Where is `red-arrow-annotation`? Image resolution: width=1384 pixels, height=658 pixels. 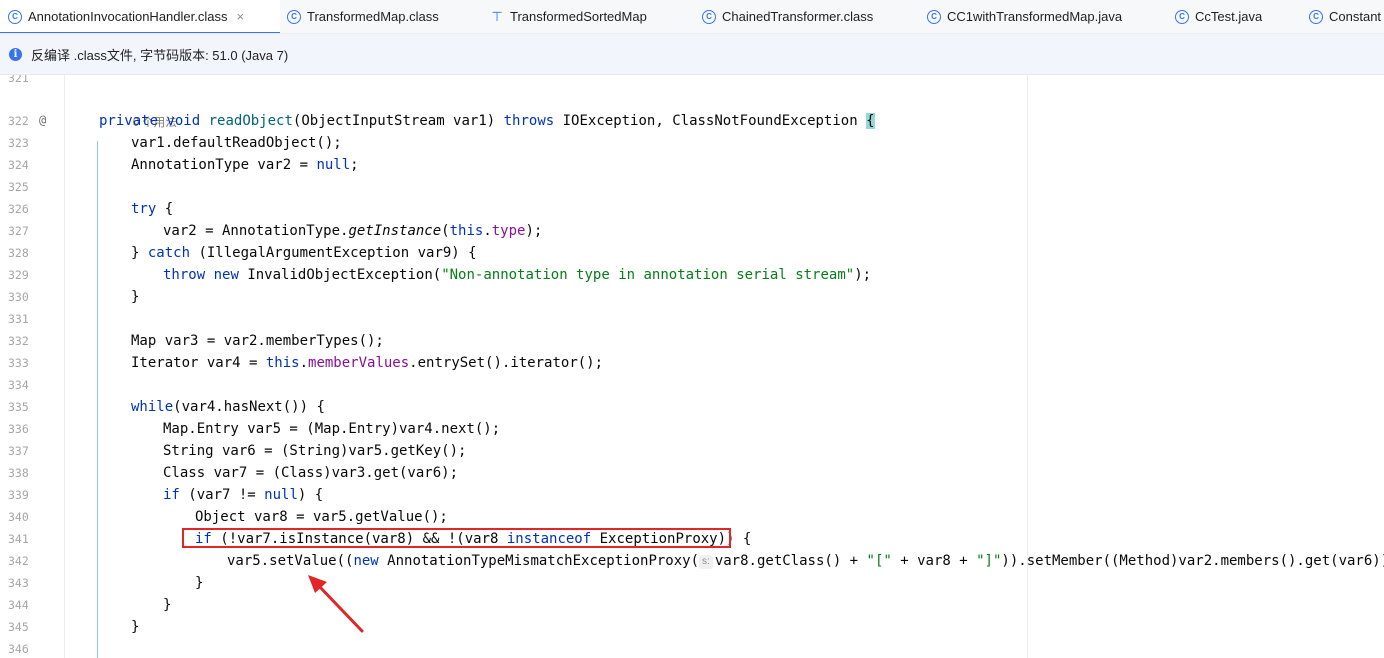
red-arrow-annotation is located at coordinates (336, 604).